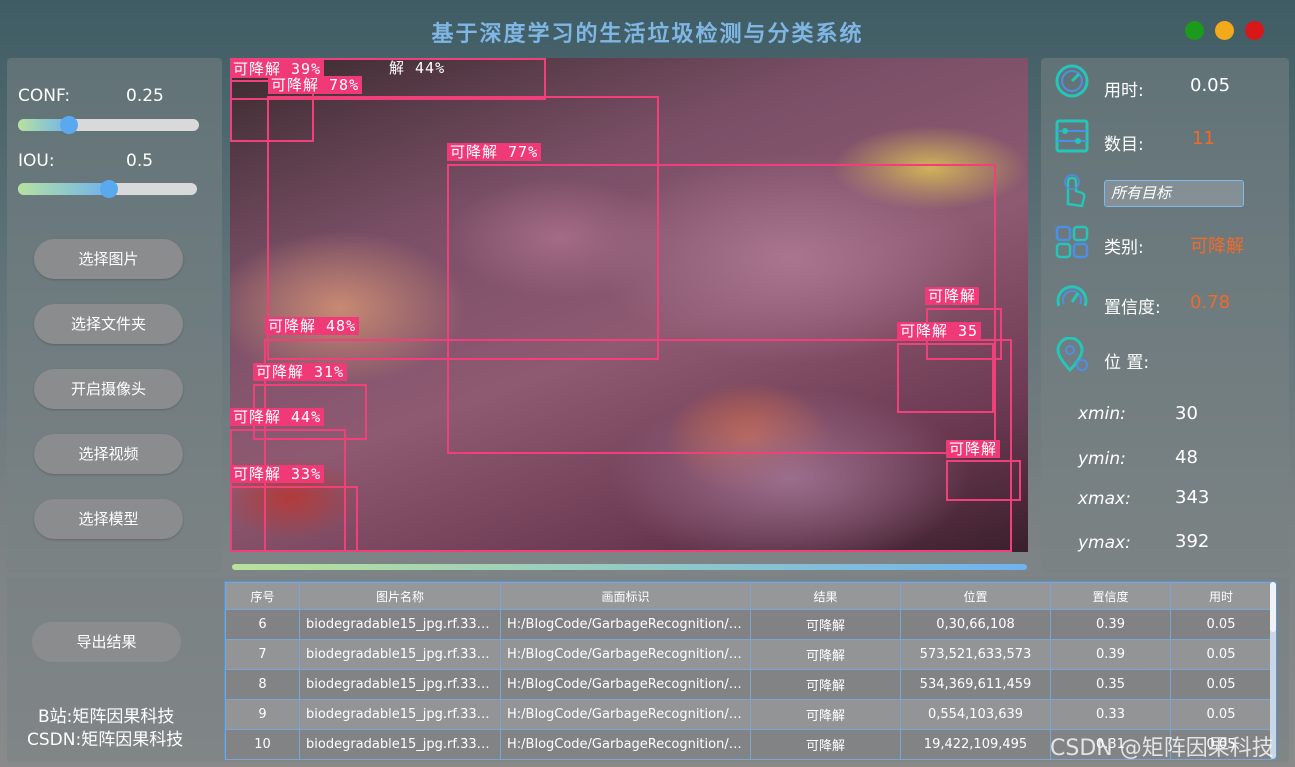 The height and width of the screenshot is (767, 1295). What do you see at coordinates (312, 326) in the screenshot?
I see `detection-label: 可降解 48%` at bounding box center [312, 326].